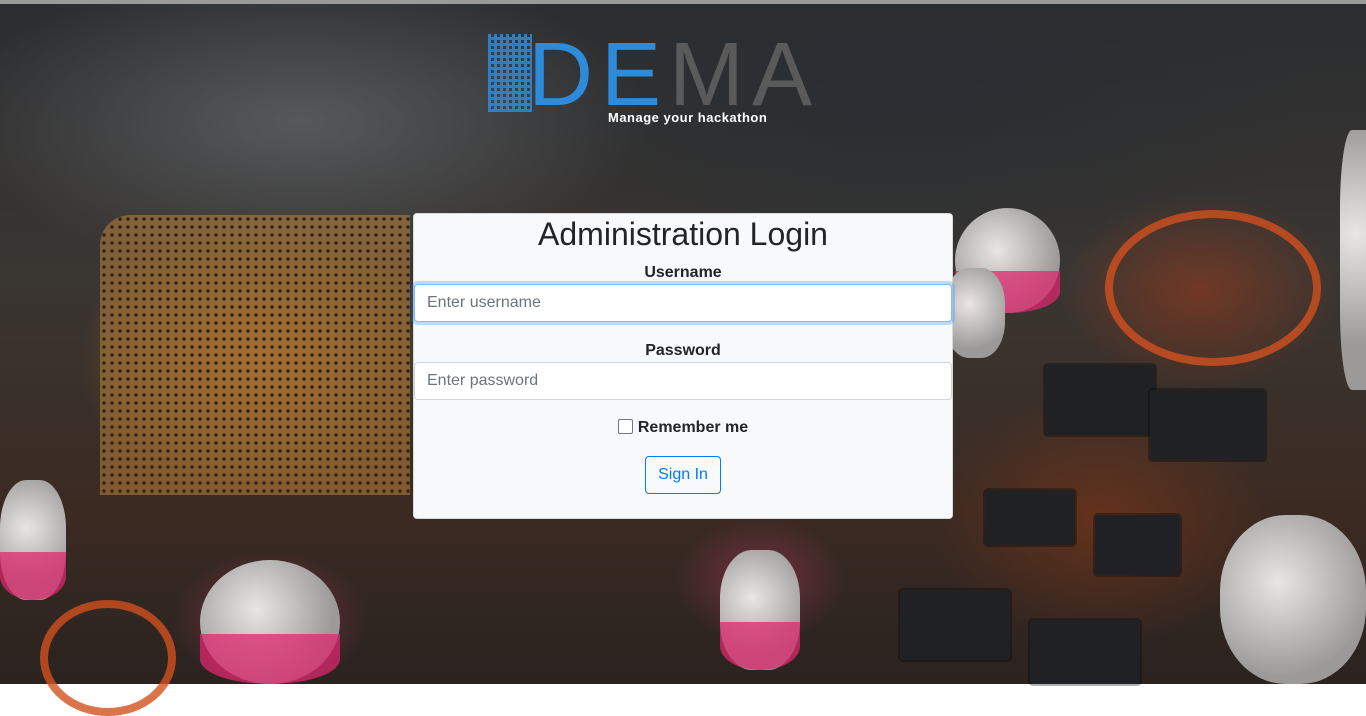  I want to click on username-input, so click(683, 303).